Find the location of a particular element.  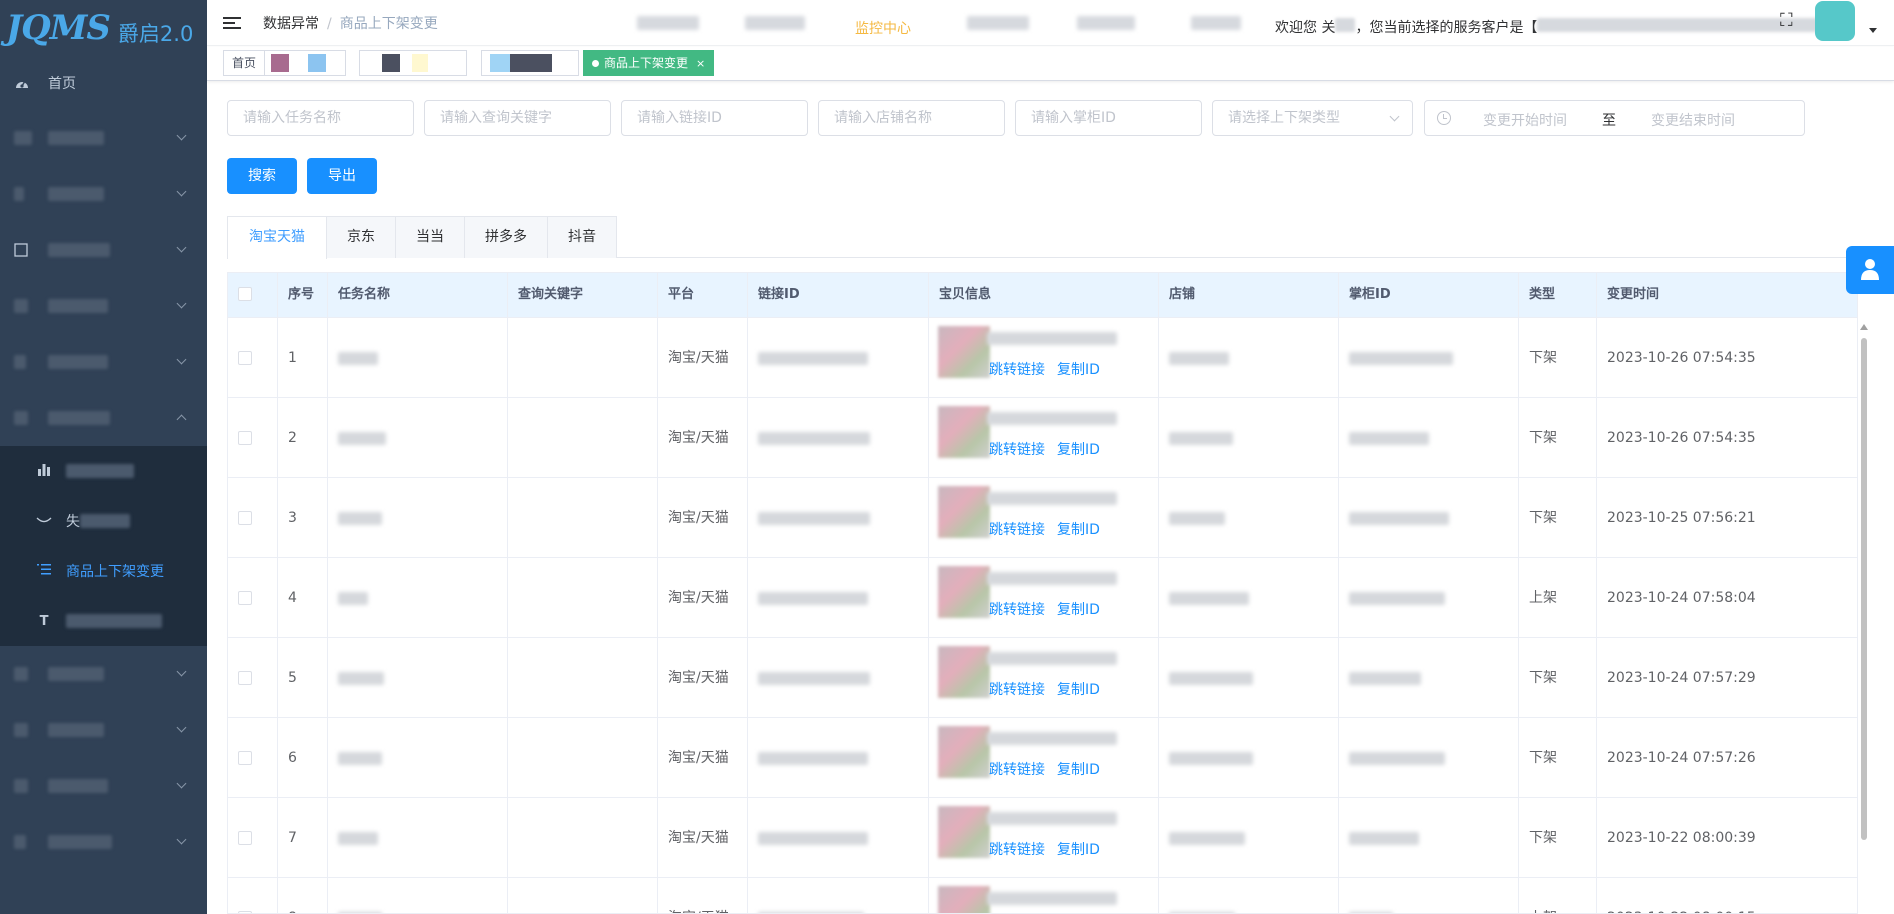

date-range-picker: 变更开始时间 至 变更结束时间 is located at coordinates (1614, 118).